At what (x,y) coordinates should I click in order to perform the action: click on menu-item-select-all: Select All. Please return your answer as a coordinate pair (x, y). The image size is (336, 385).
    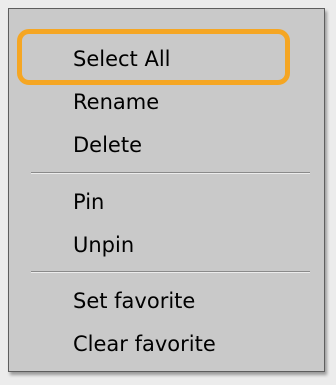
    Looking at the image, I should click on (166, 59).